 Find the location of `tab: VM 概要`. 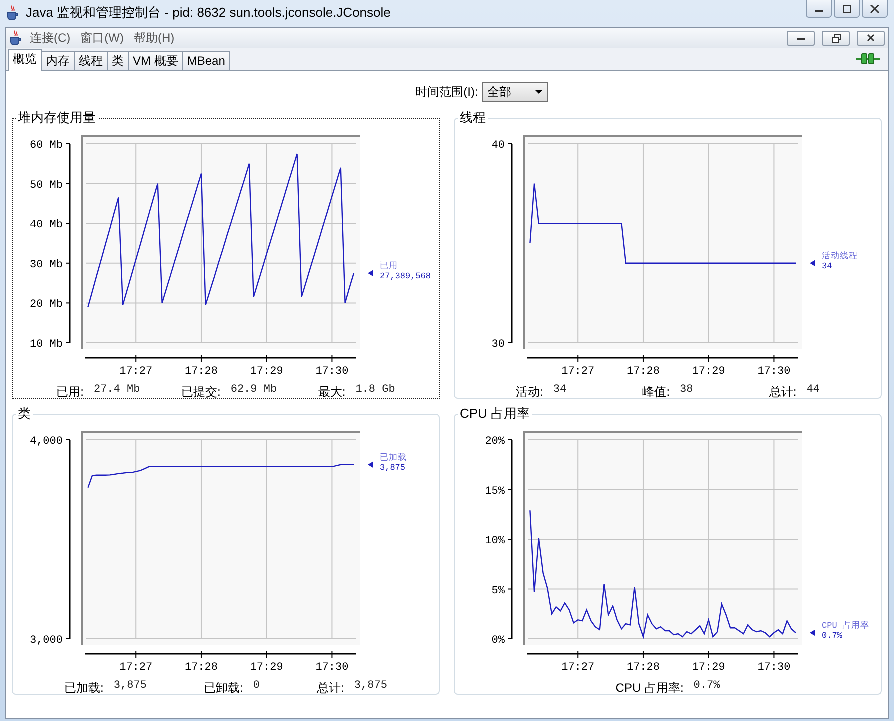

tab: VM 概要 is located at coordinates (156, 60).